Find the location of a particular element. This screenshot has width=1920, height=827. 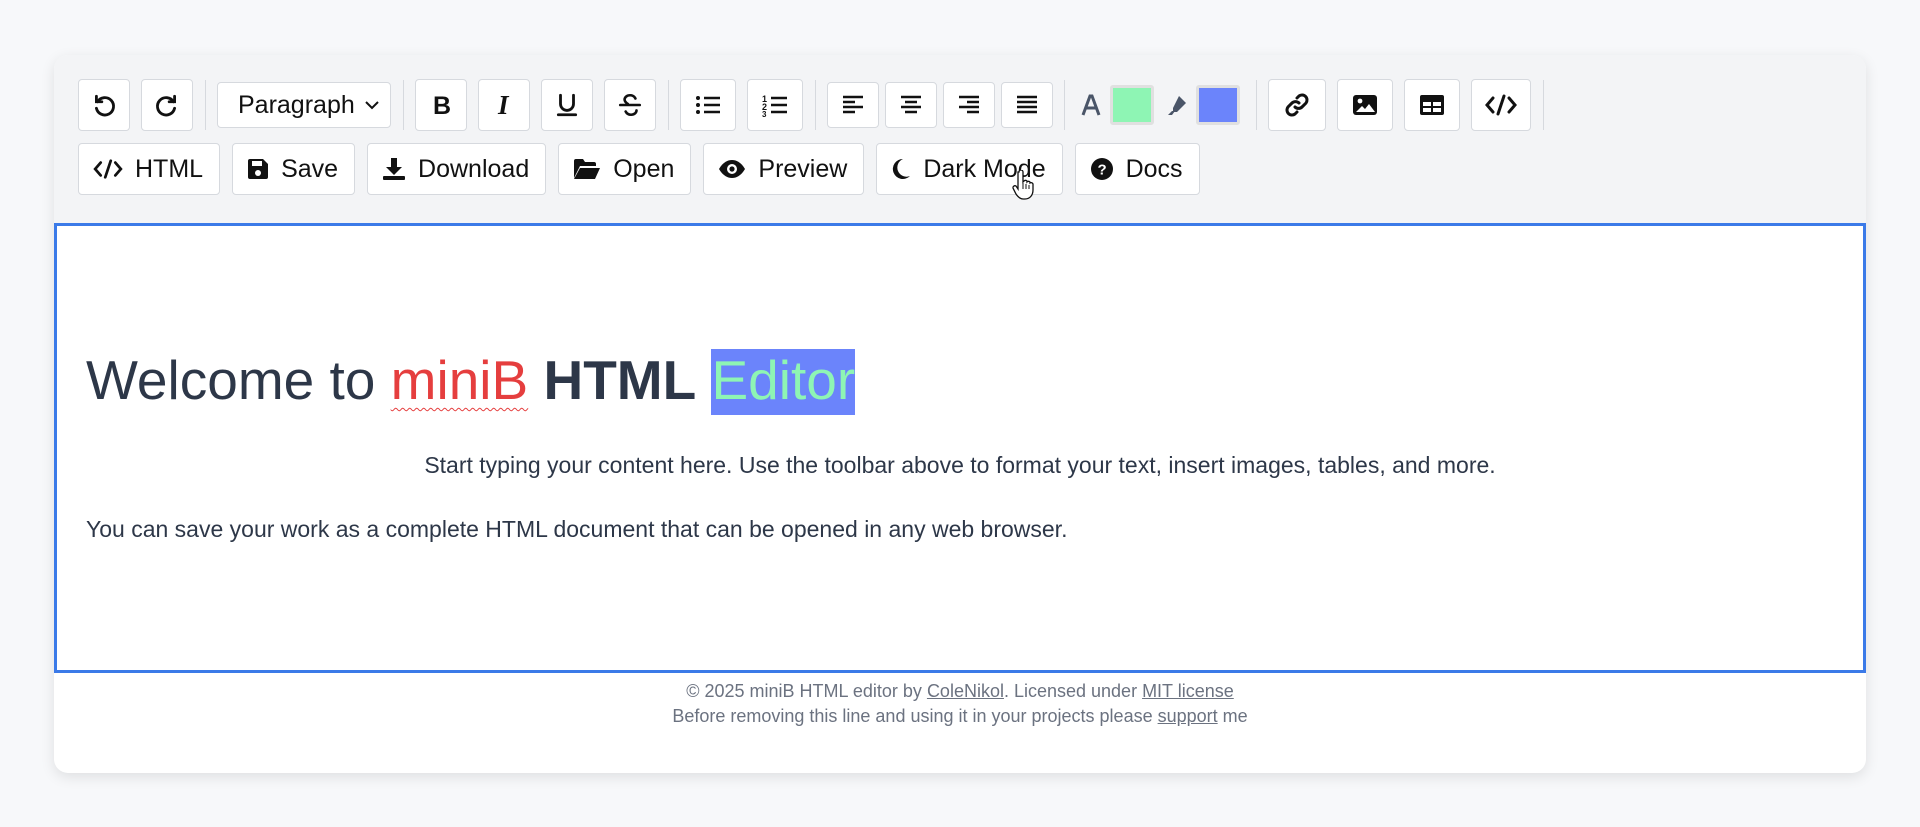

html-source-button: HTML is located at coordinates (149, 169).